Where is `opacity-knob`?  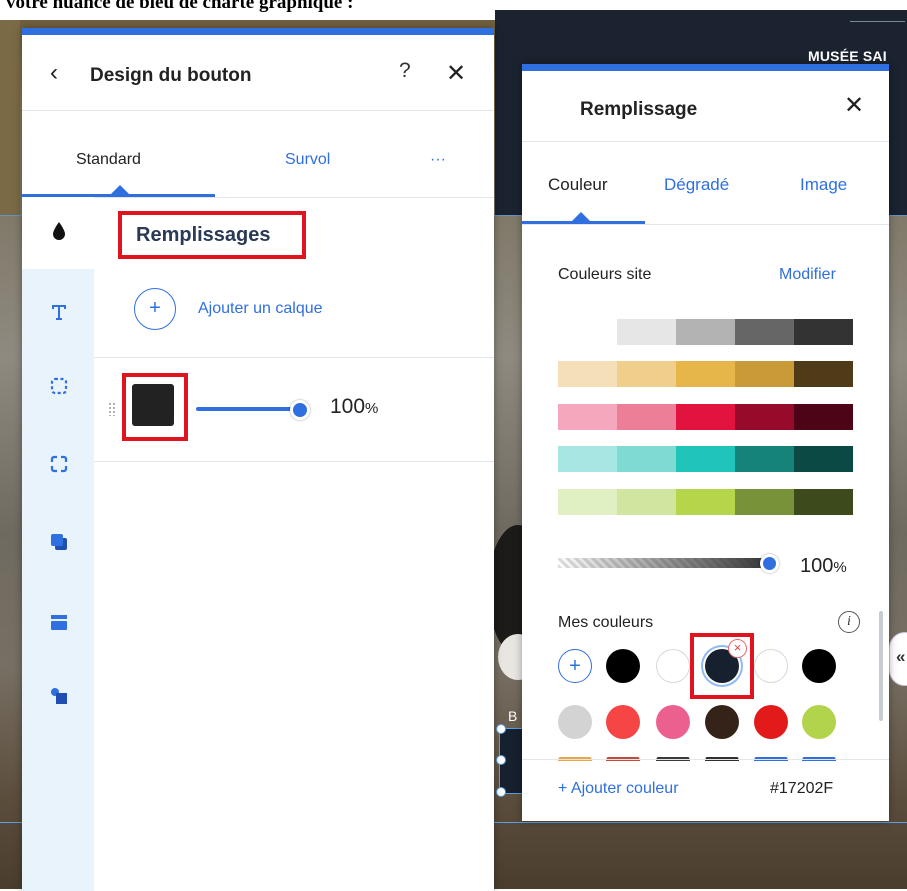
opacity-knob is located at coordinates (769, 563).